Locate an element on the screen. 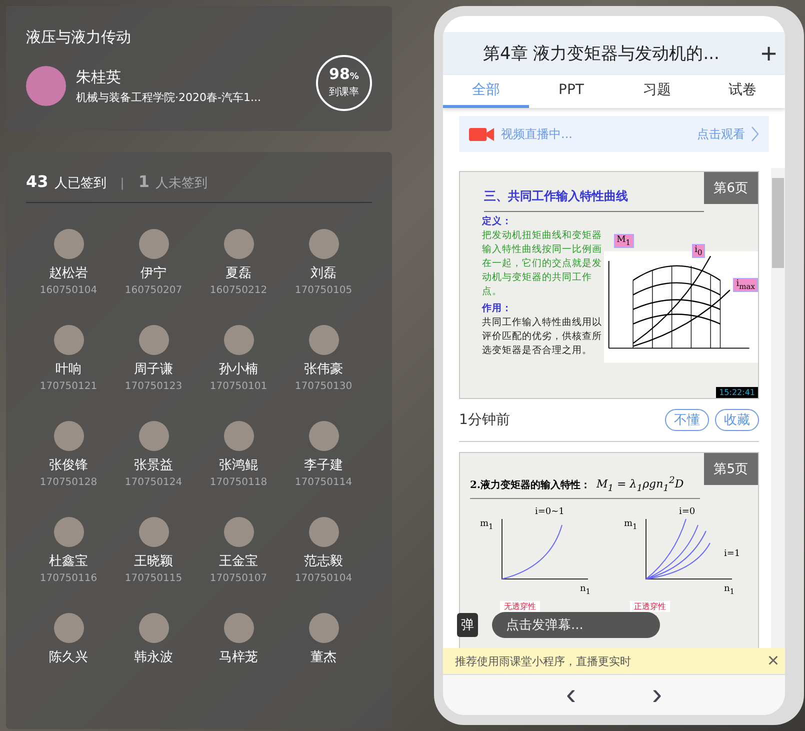 The width and height of the screenshot is (805, 731). slide-text: 把发动机扭矩曲线和变矩器输入特性曲线按同一比例画在一起，它们的交点就是发动机与变矩器的共同工作点。 is located at coordinates (542, 264).